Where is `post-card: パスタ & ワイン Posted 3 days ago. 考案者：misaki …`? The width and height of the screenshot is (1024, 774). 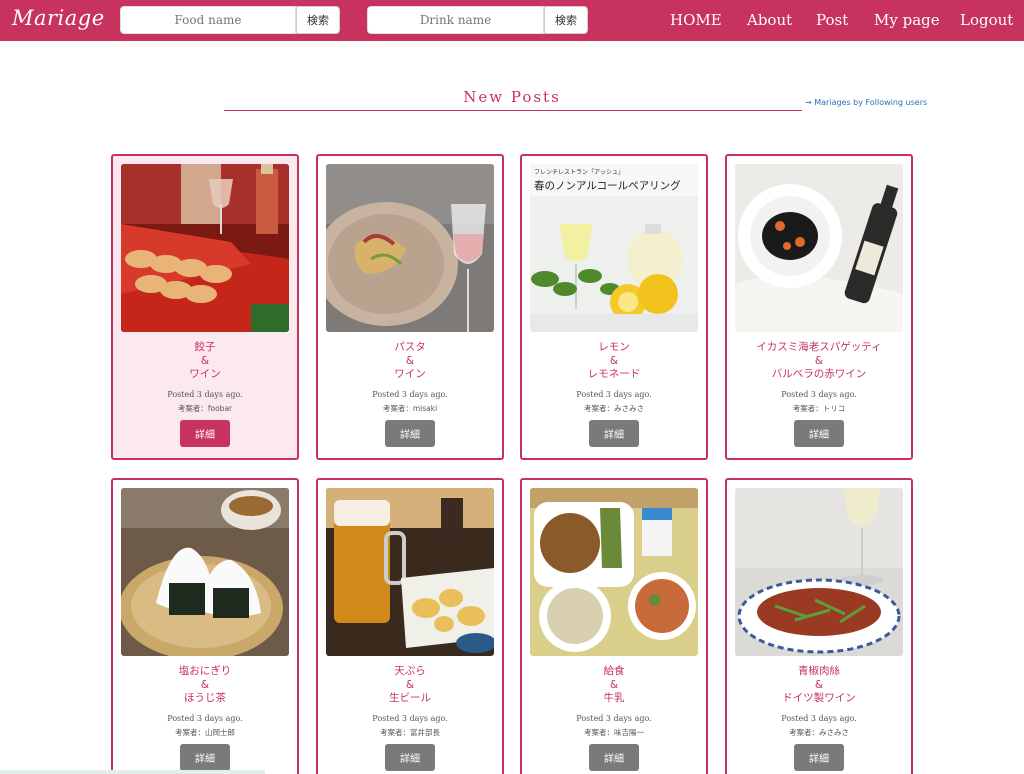
post-card: パスタ & ワイン Posted 3 days ago. 考案者：misaki … is located at coordinates (410, 307).